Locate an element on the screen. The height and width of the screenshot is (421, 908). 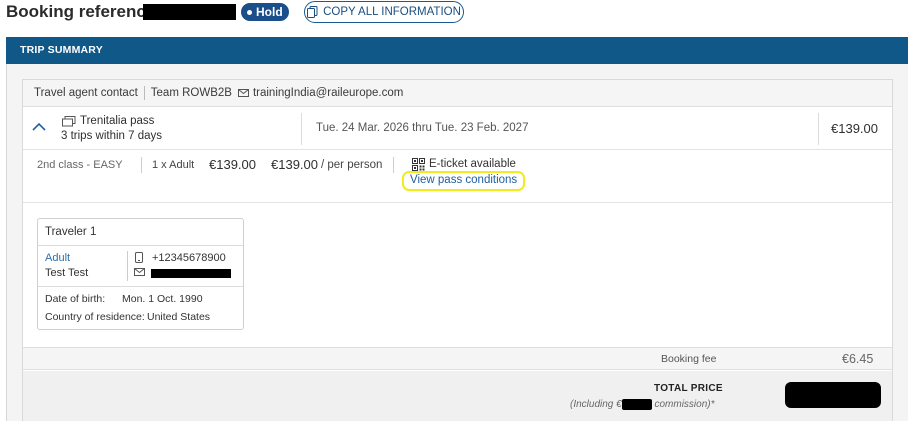
status-dot-icon is located at coordinates (249, 12).